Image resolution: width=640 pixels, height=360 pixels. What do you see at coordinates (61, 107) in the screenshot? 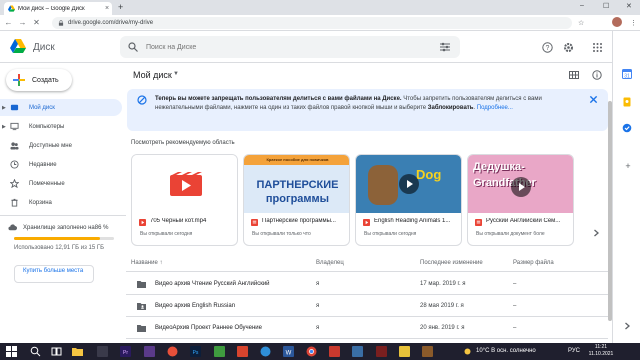
I see `sidebar-item-my-drive: ▶ Мой диск` at bounding box center [61, 107].